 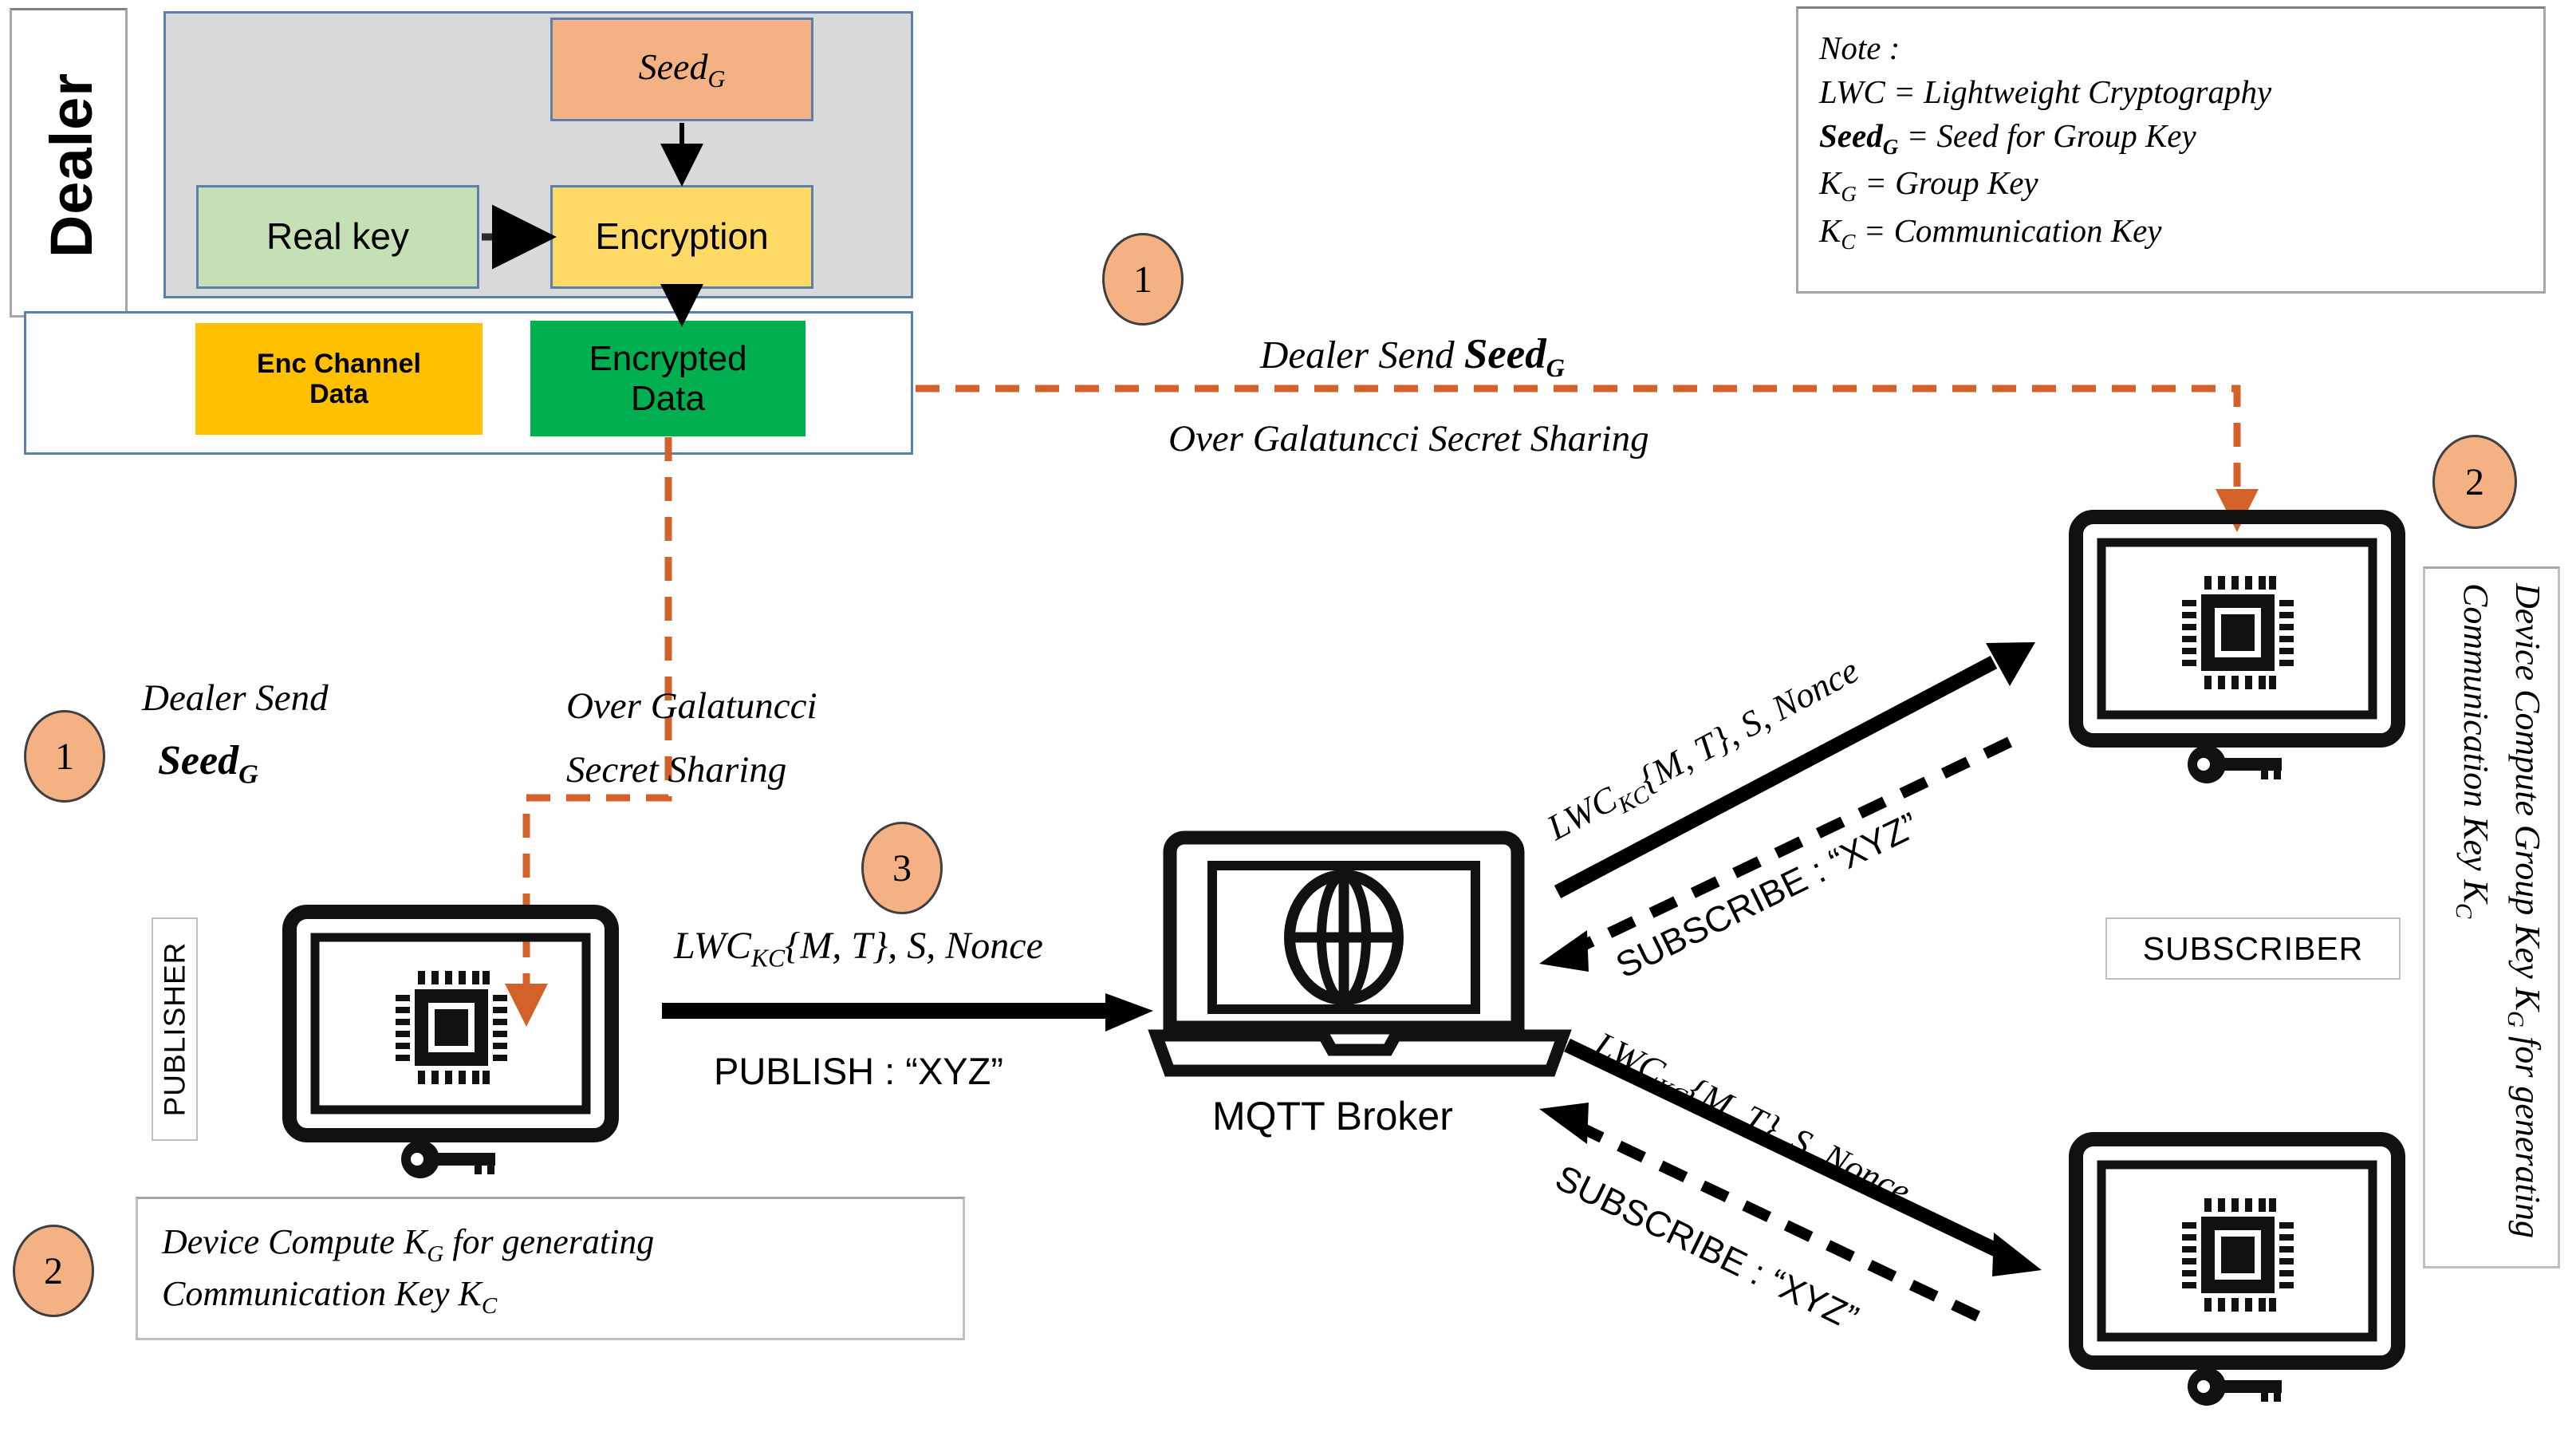 I want to click on publisher-tag-label: PUBLISHER, so click(x=174, y=1029).